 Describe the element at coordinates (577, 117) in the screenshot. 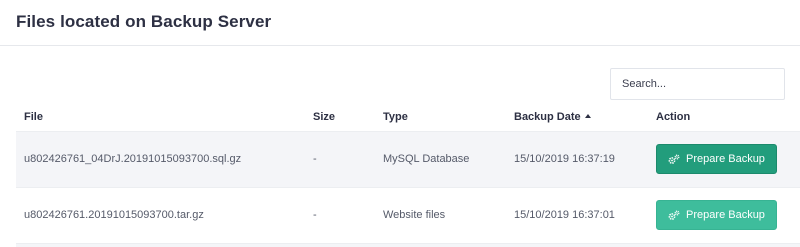

I see `column-header-backup-date: Backup Date` at that location.